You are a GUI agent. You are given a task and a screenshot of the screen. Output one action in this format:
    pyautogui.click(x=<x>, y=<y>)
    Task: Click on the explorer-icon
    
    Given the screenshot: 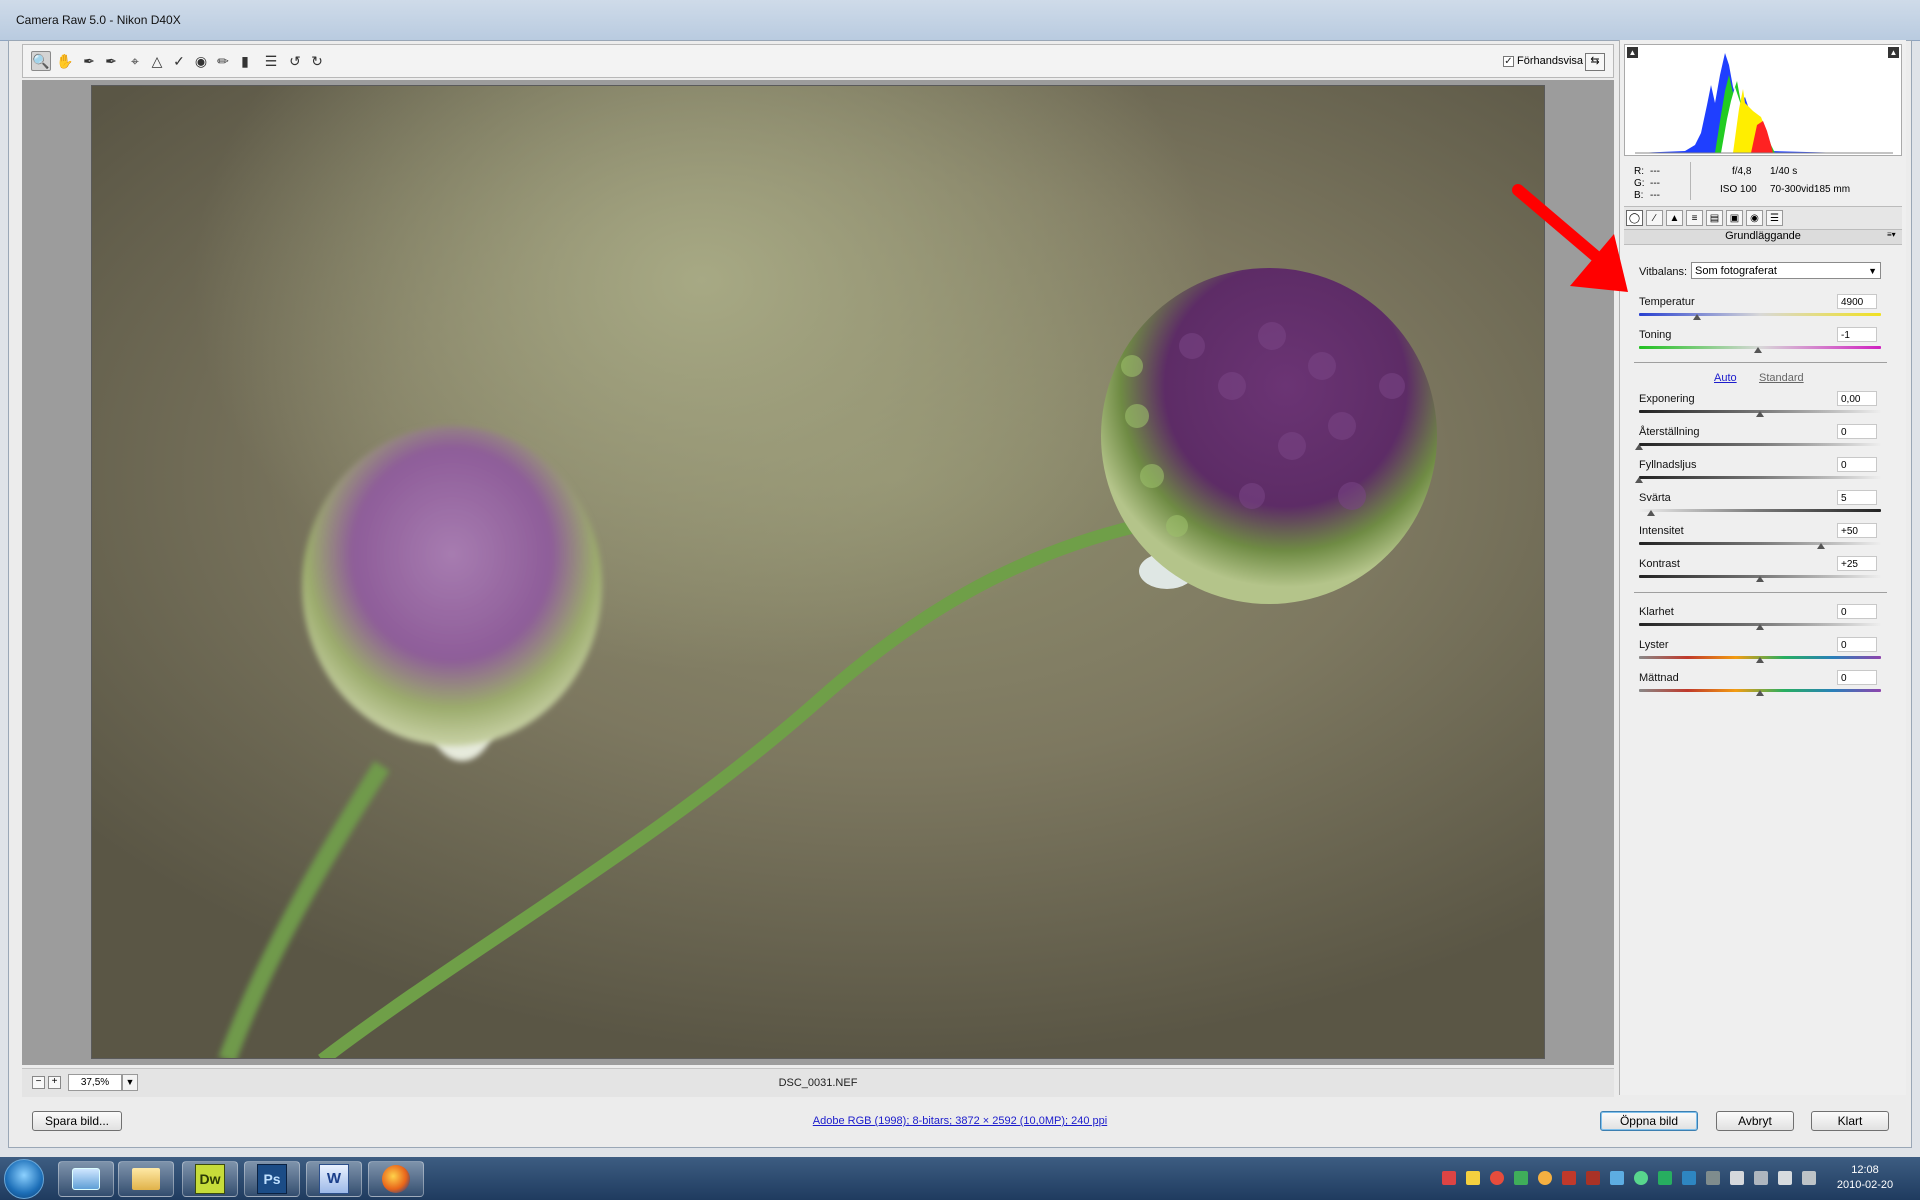 What is the action you would take?
    pyautogui.click(x=86, y=1179)
    